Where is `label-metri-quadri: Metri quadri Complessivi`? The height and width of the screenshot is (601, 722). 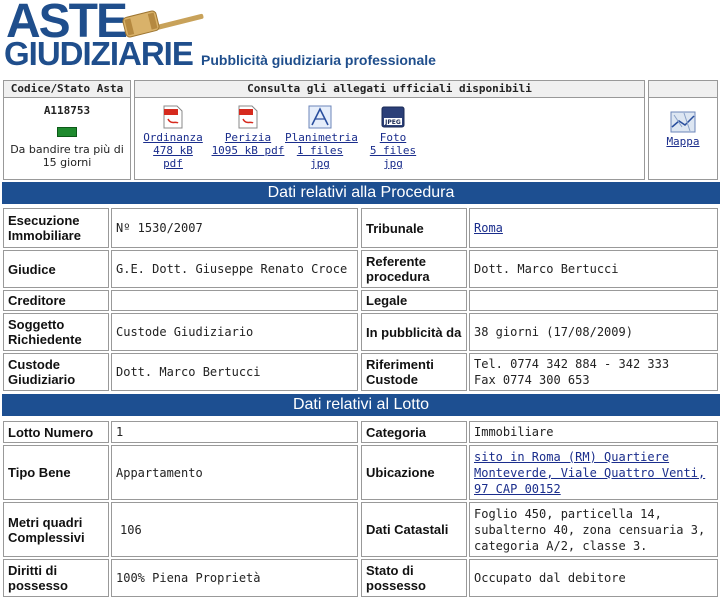 label-metri-quadri: Metri quadri Complessivi is located at coordinates (56, 529).